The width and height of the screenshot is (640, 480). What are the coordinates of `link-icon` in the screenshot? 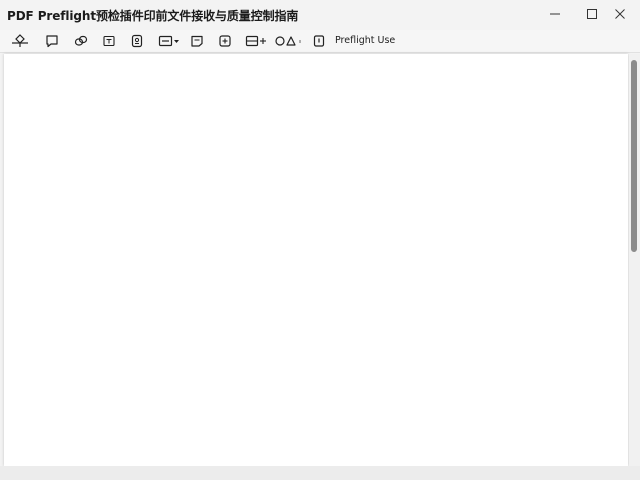 It's located at (81, 40).